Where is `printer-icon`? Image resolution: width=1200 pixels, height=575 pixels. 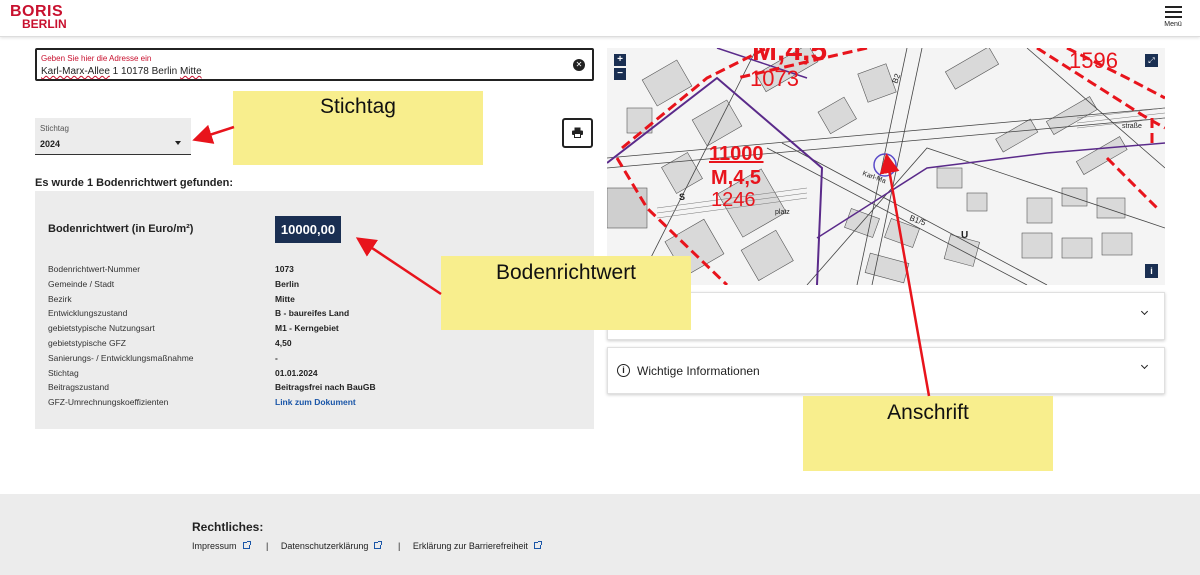
printer-icon is located at coordinates (577, 132).